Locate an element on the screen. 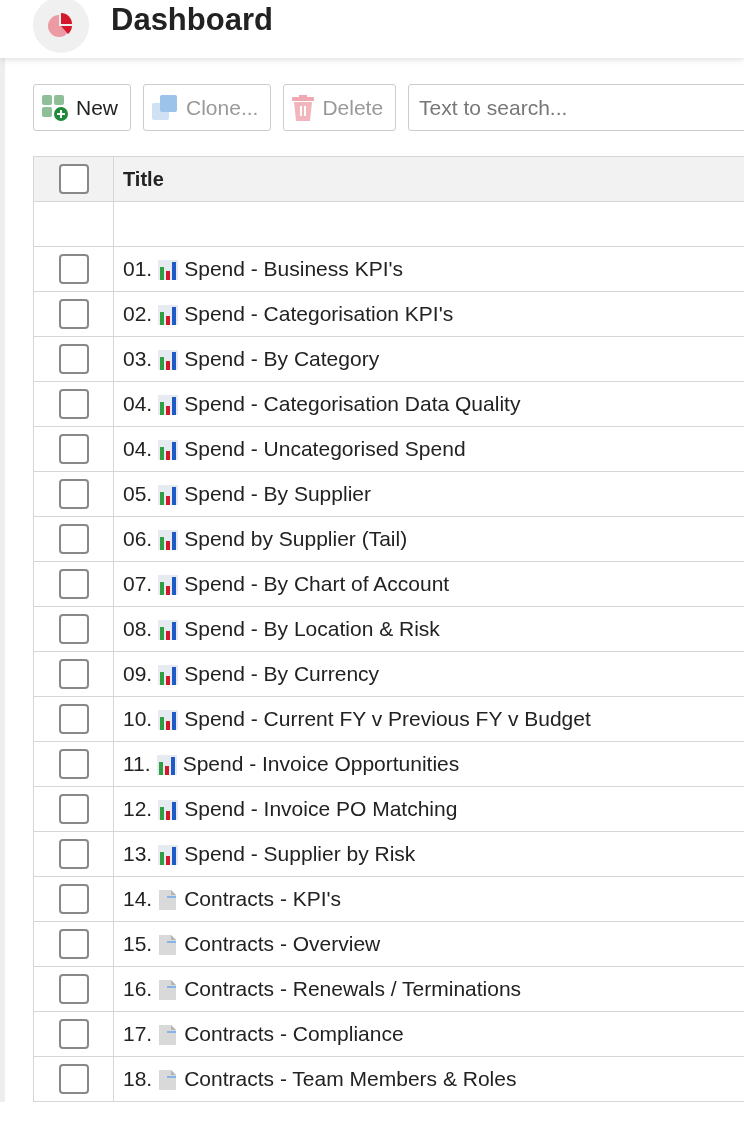 Image resolution: width=744 pixels, height=1122 pixels. row-number: 14. is located at coordinates (138, 899).